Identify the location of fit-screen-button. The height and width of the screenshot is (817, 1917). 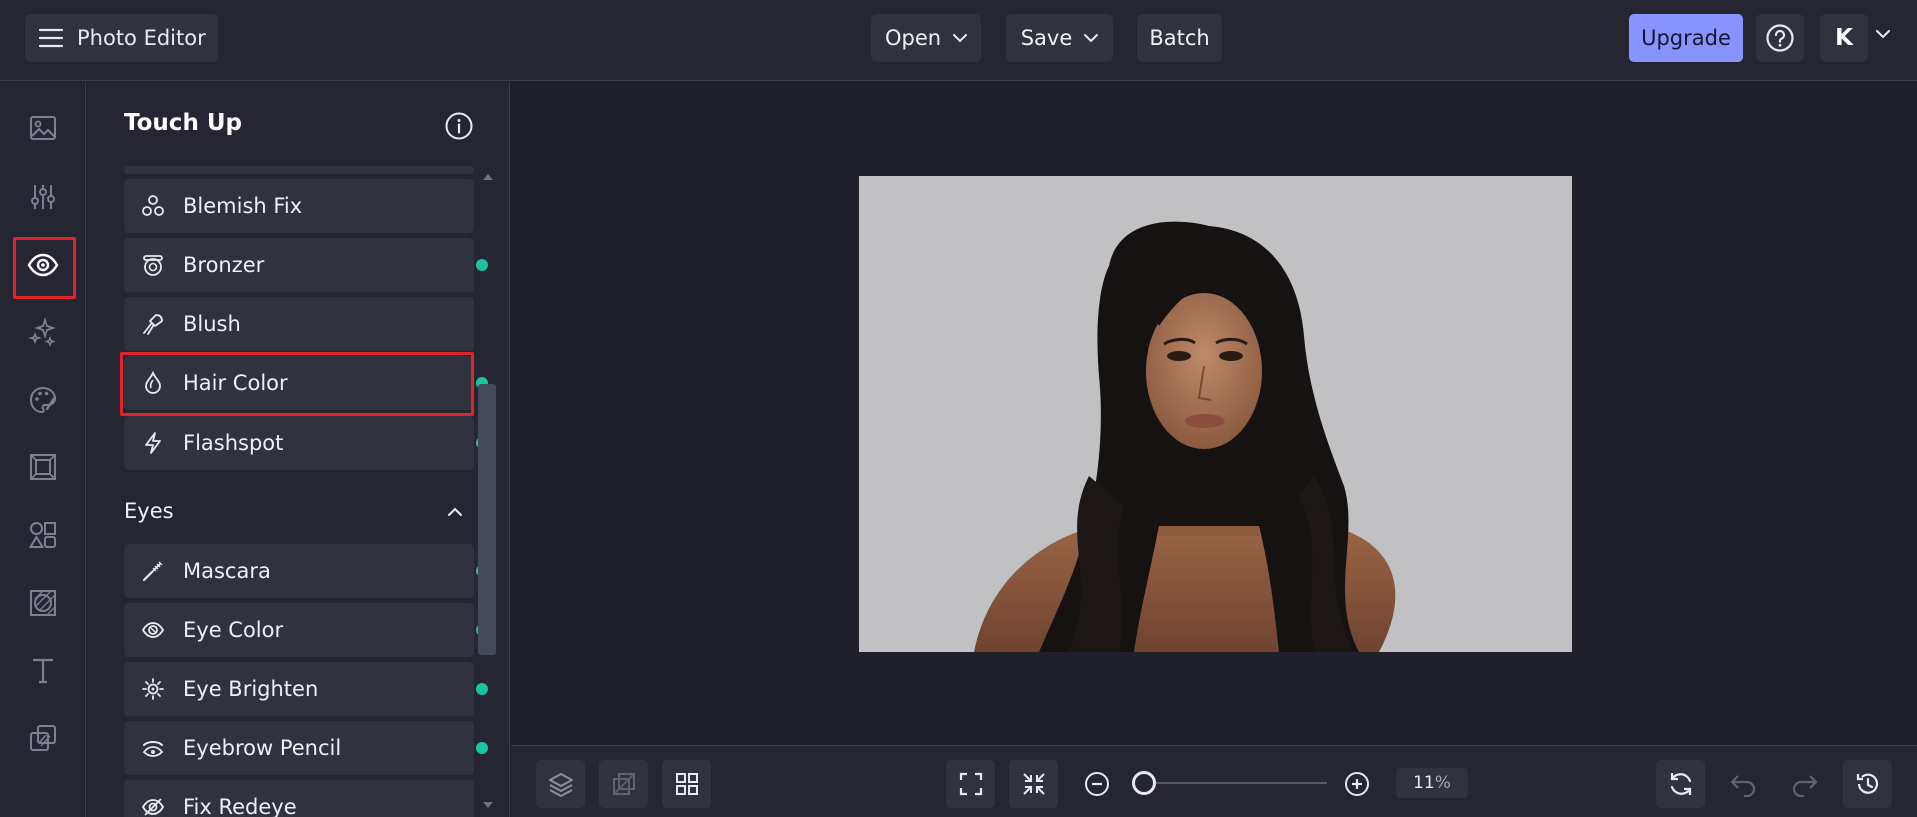
(970, 784).